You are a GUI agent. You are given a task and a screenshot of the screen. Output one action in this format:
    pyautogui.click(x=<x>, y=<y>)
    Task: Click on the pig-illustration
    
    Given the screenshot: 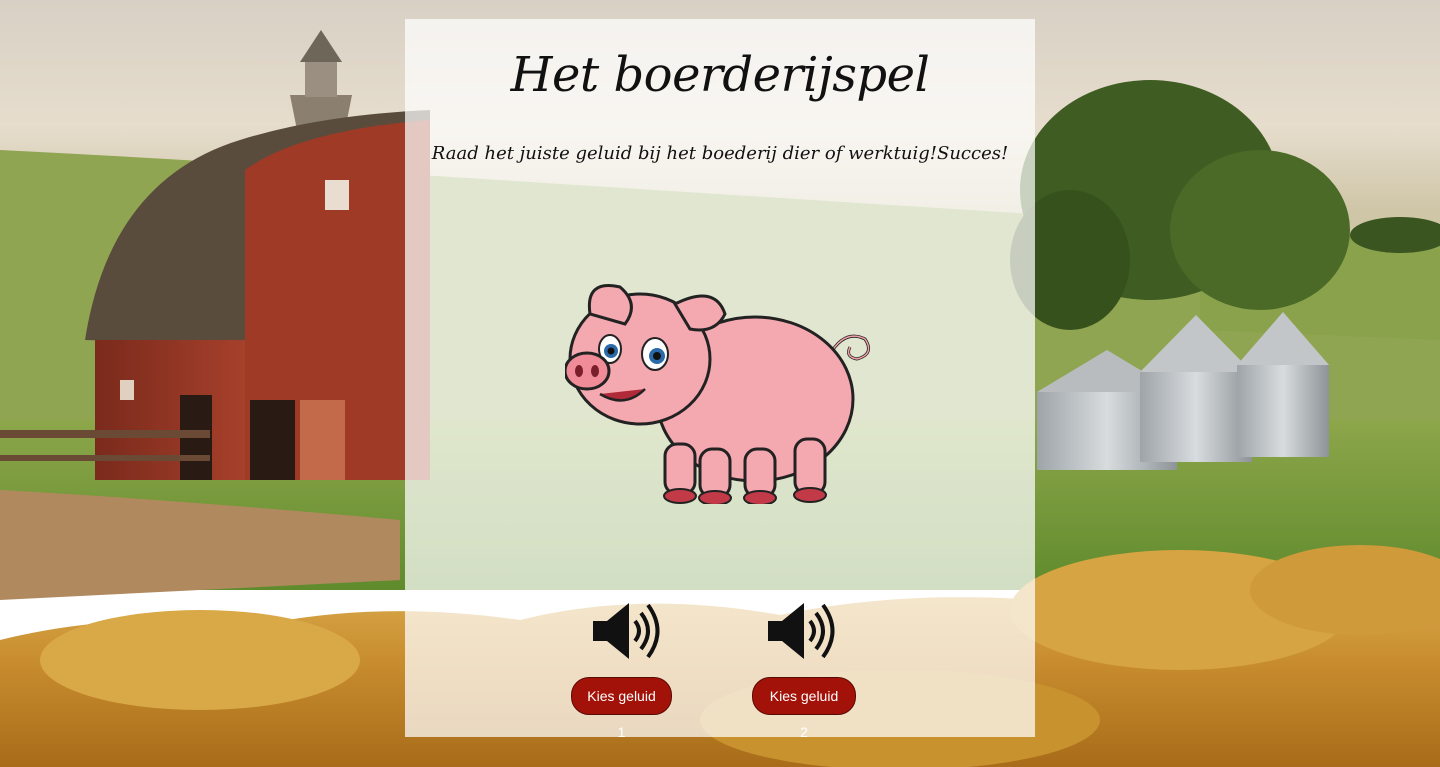 What is the action you would take?
    pyautogui.click(x=718, y=394)
    